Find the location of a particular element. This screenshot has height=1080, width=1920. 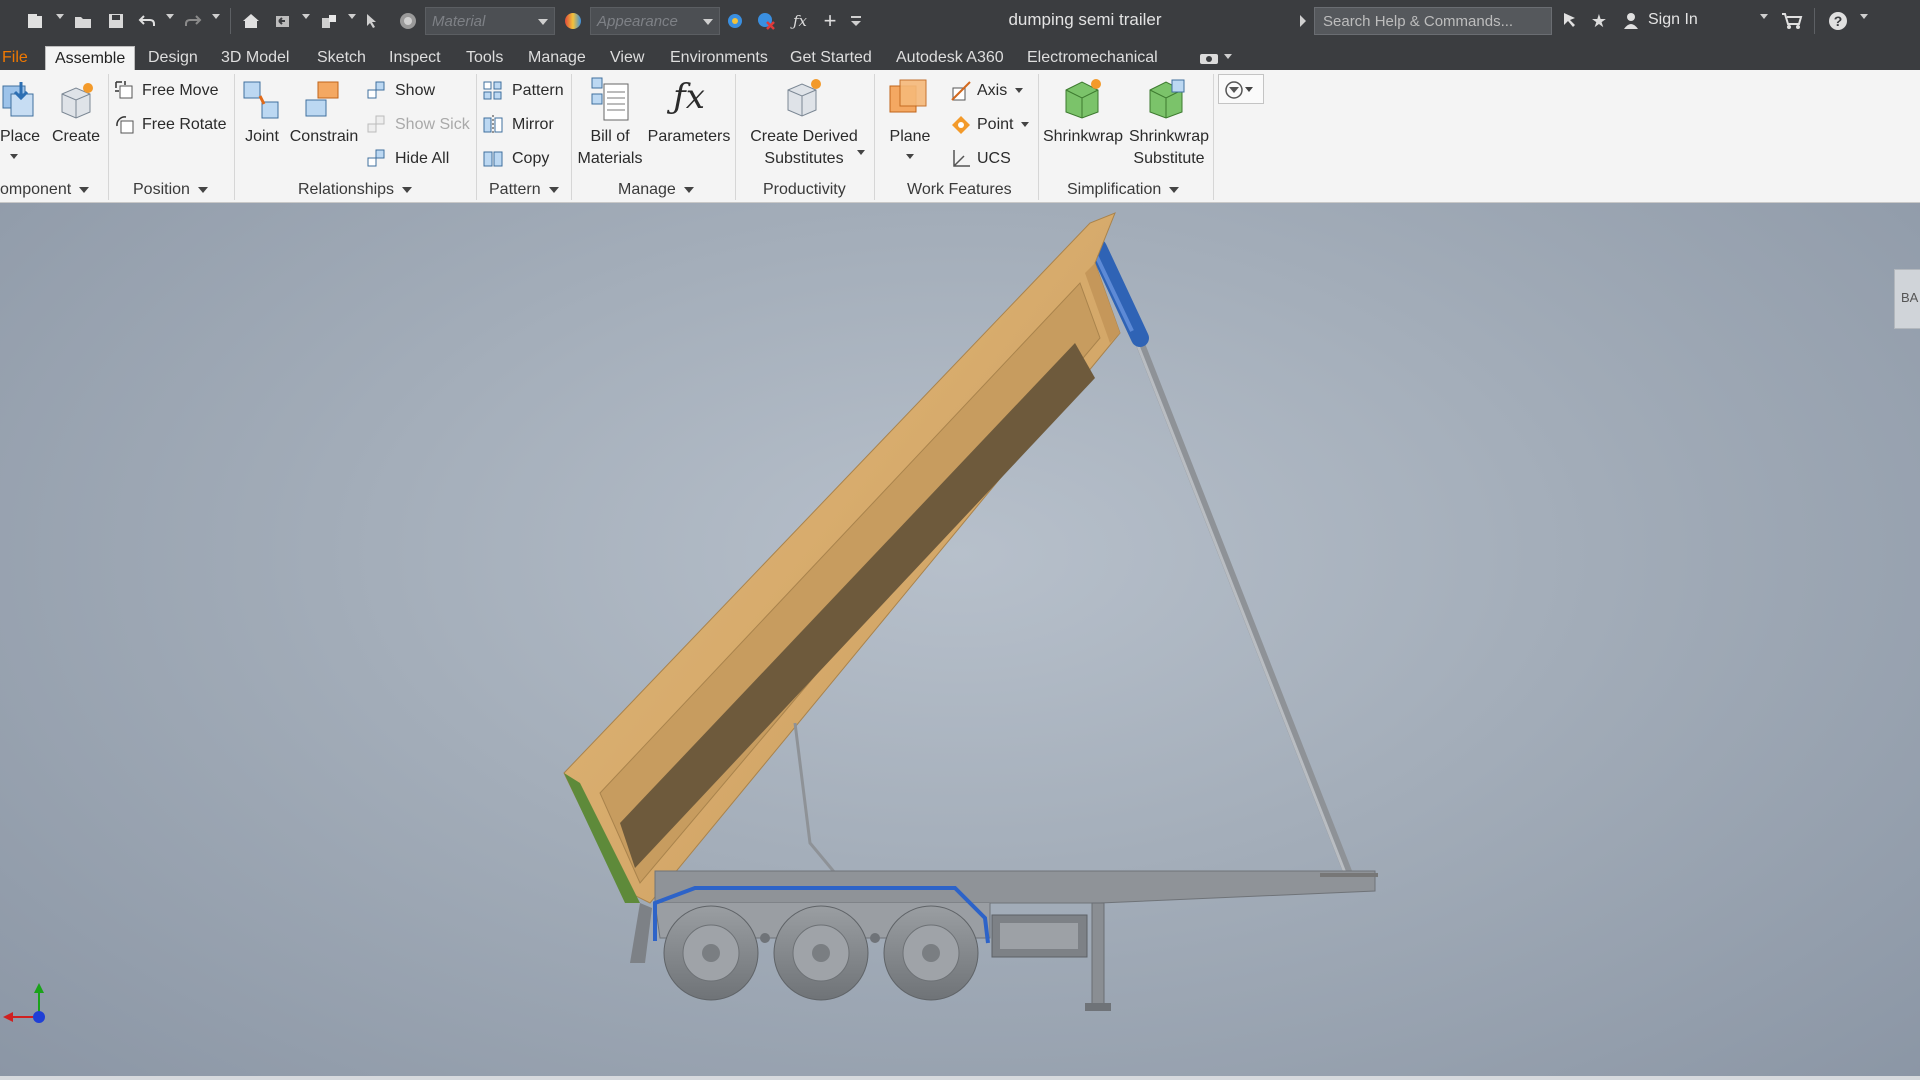

ucs-button: UCS is located at coordinates (994, 159).